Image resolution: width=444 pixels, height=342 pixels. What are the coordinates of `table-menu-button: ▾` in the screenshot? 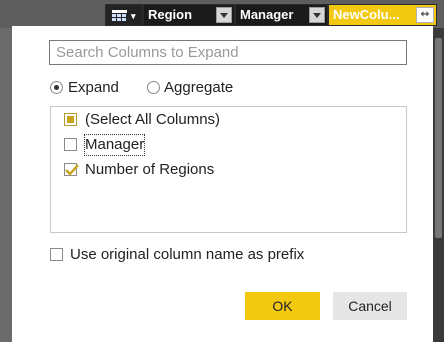 It's located at (124, 15).